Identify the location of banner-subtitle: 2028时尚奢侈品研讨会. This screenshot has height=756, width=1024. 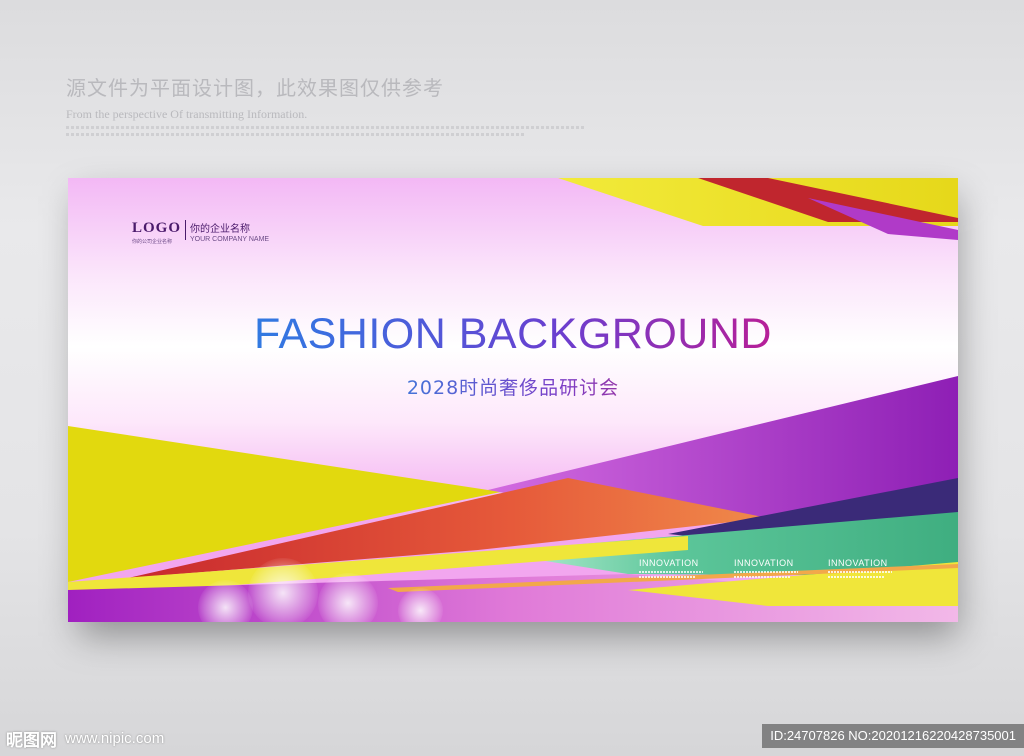
(513, 386).